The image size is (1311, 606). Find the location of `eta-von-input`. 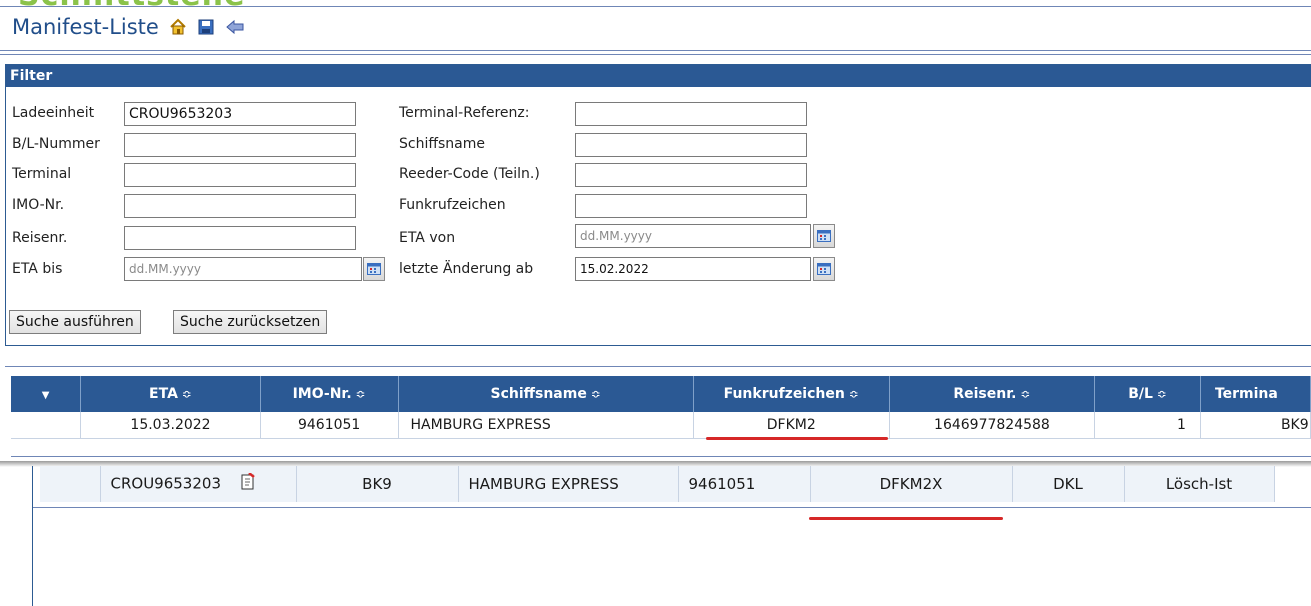

eta-von-input is located at coordinates (693, 236).